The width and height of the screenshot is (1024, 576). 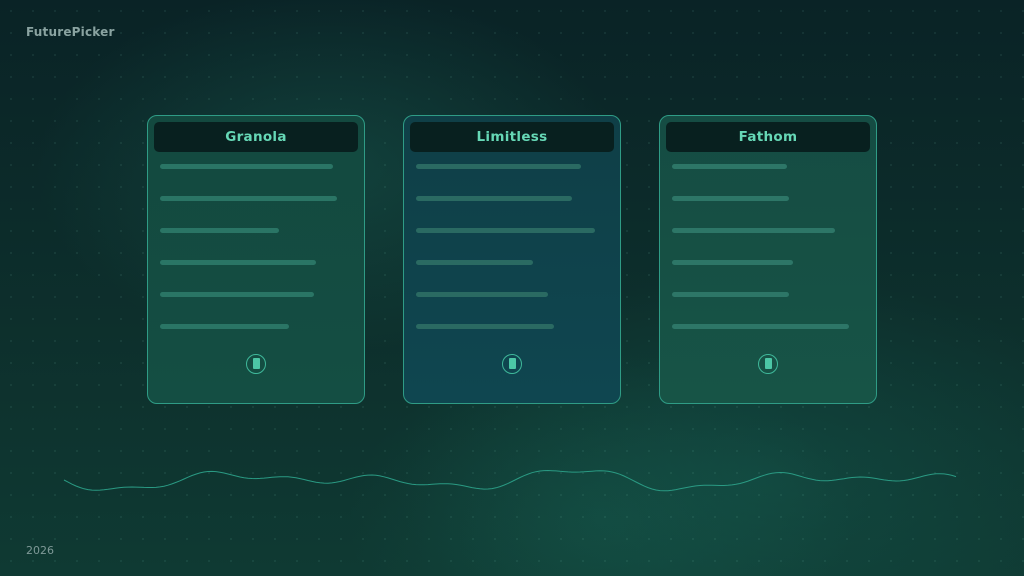 I want to click on decorative-wave, so click(x=510, y=480).